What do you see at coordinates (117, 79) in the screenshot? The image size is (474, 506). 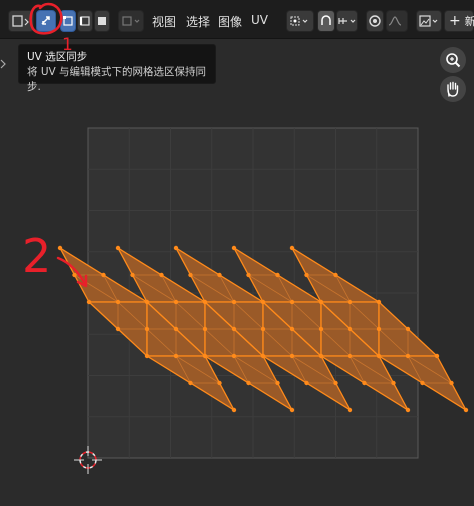 I see `tooltip-description: 将 UV 与编辑模式下的网格选区保持同步.` at bounding box center [117, 79].